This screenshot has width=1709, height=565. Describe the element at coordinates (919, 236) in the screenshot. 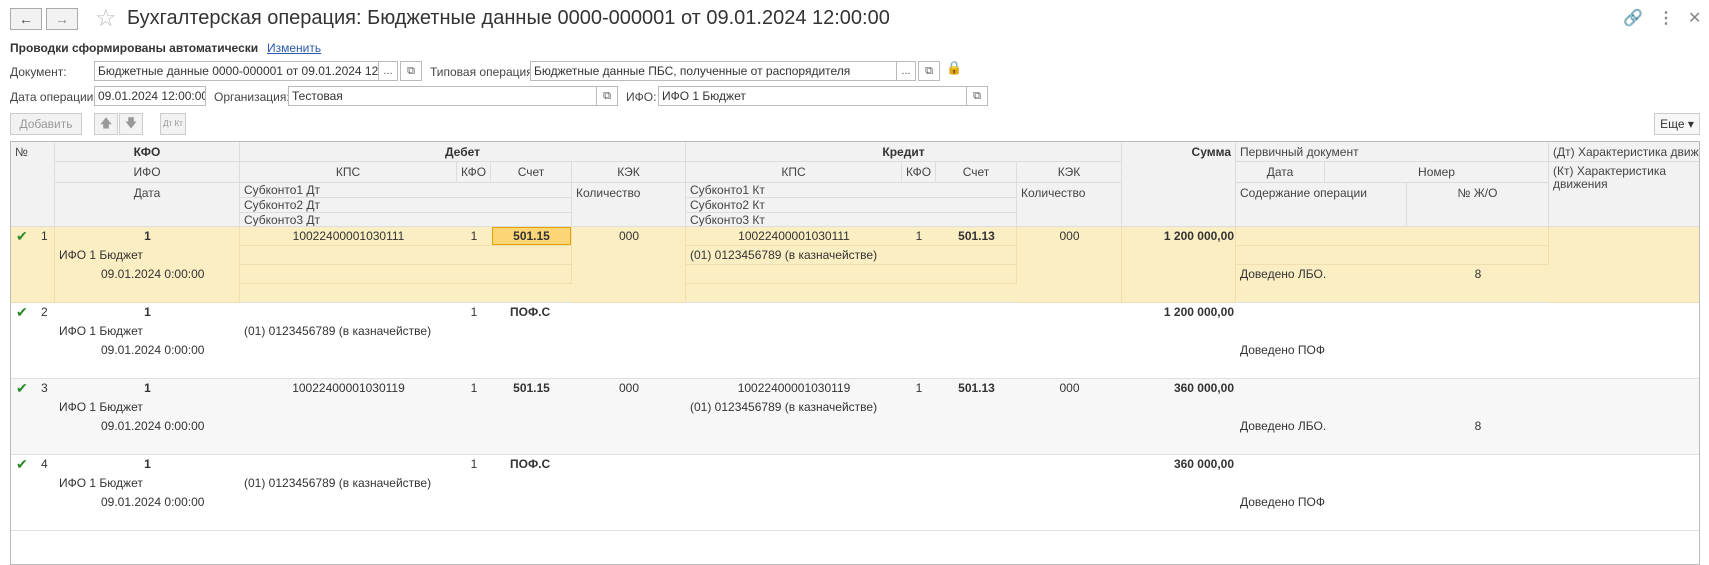

I see `row-kt-kfo: 1` at that location.